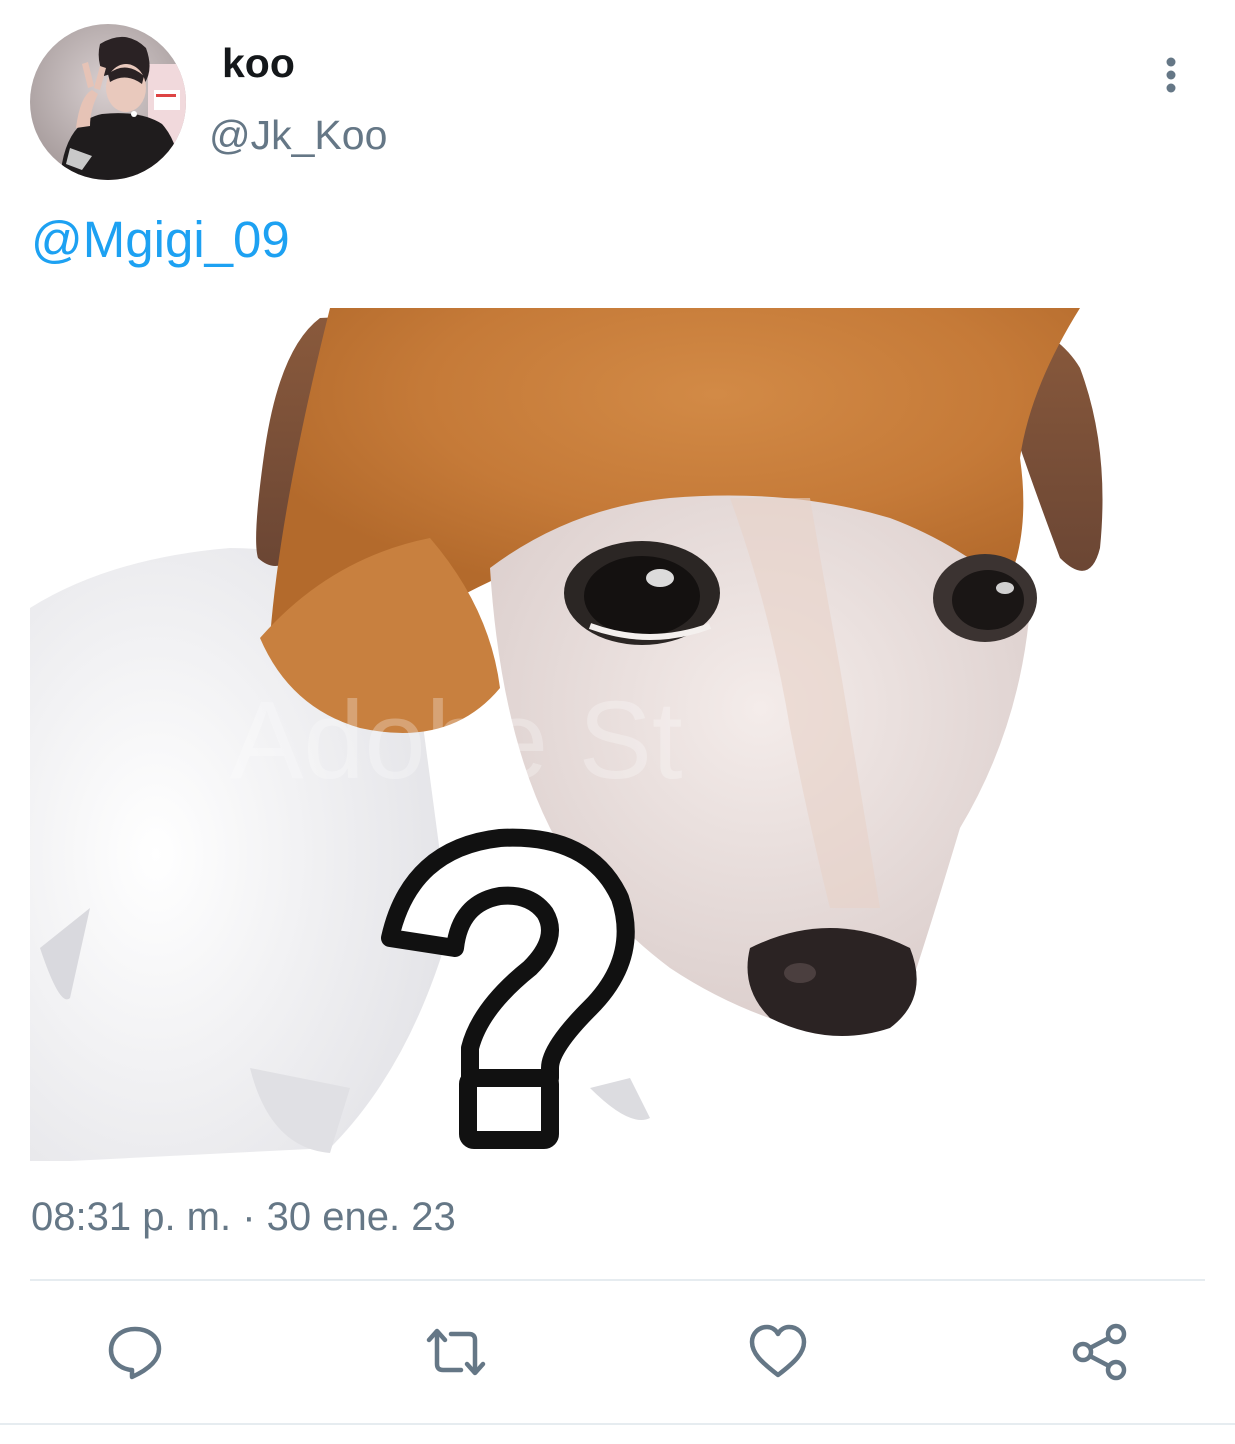 Image resolution: width=1235 pixels, height=1444 pixels. I want to click on more-vertical-icon, so click(1171, 75).